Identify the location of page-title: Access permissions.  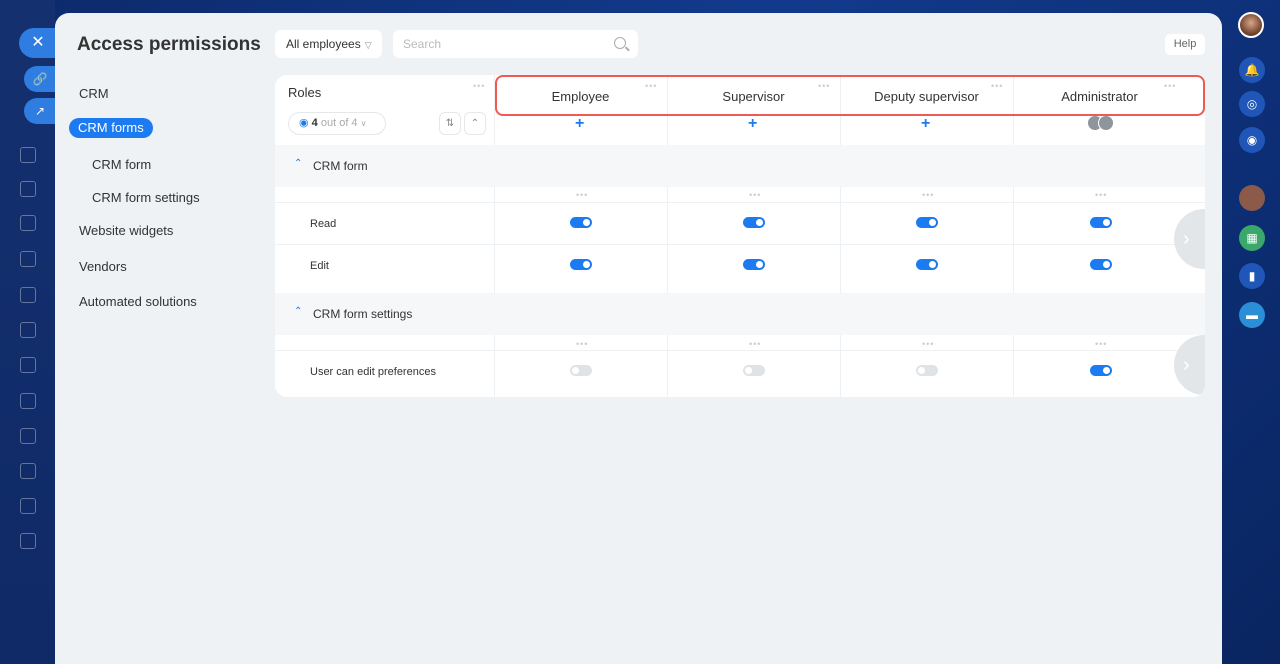
(169, 44).